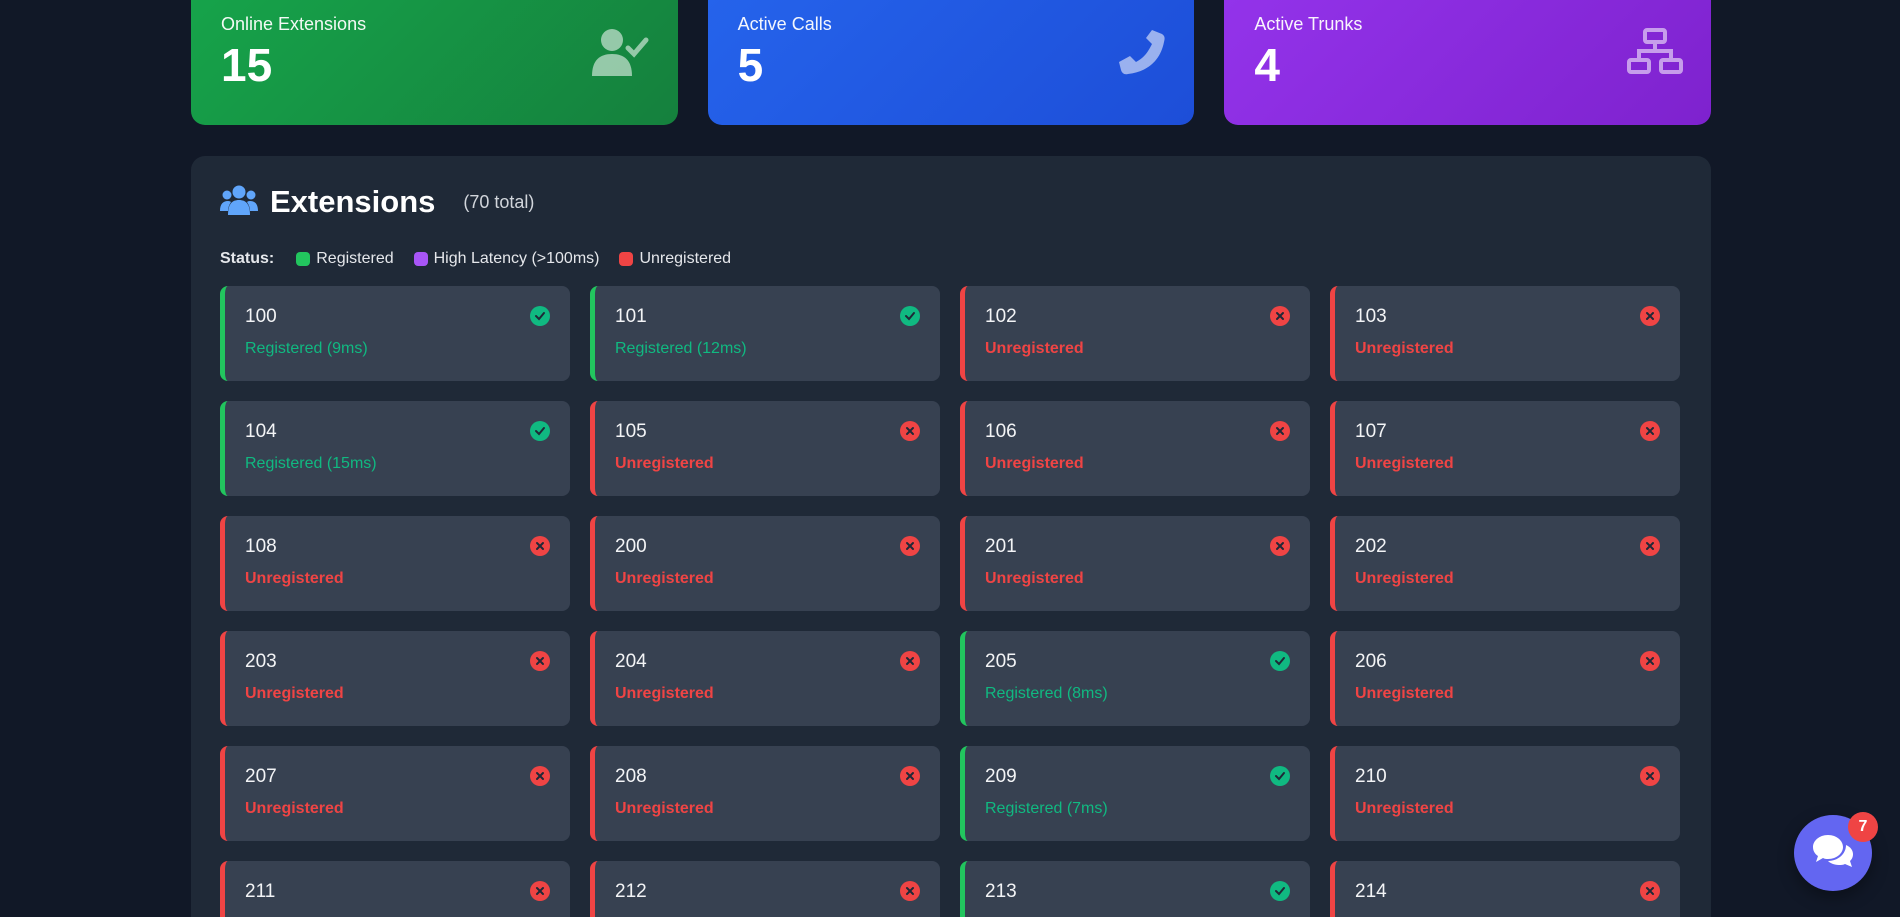 The height and width of the screenshot is (917, 1900). What do you see at coordinates (1001, 661) in the screenshot?
I see `extension-number: 205` at bounding box center [1001, 661].